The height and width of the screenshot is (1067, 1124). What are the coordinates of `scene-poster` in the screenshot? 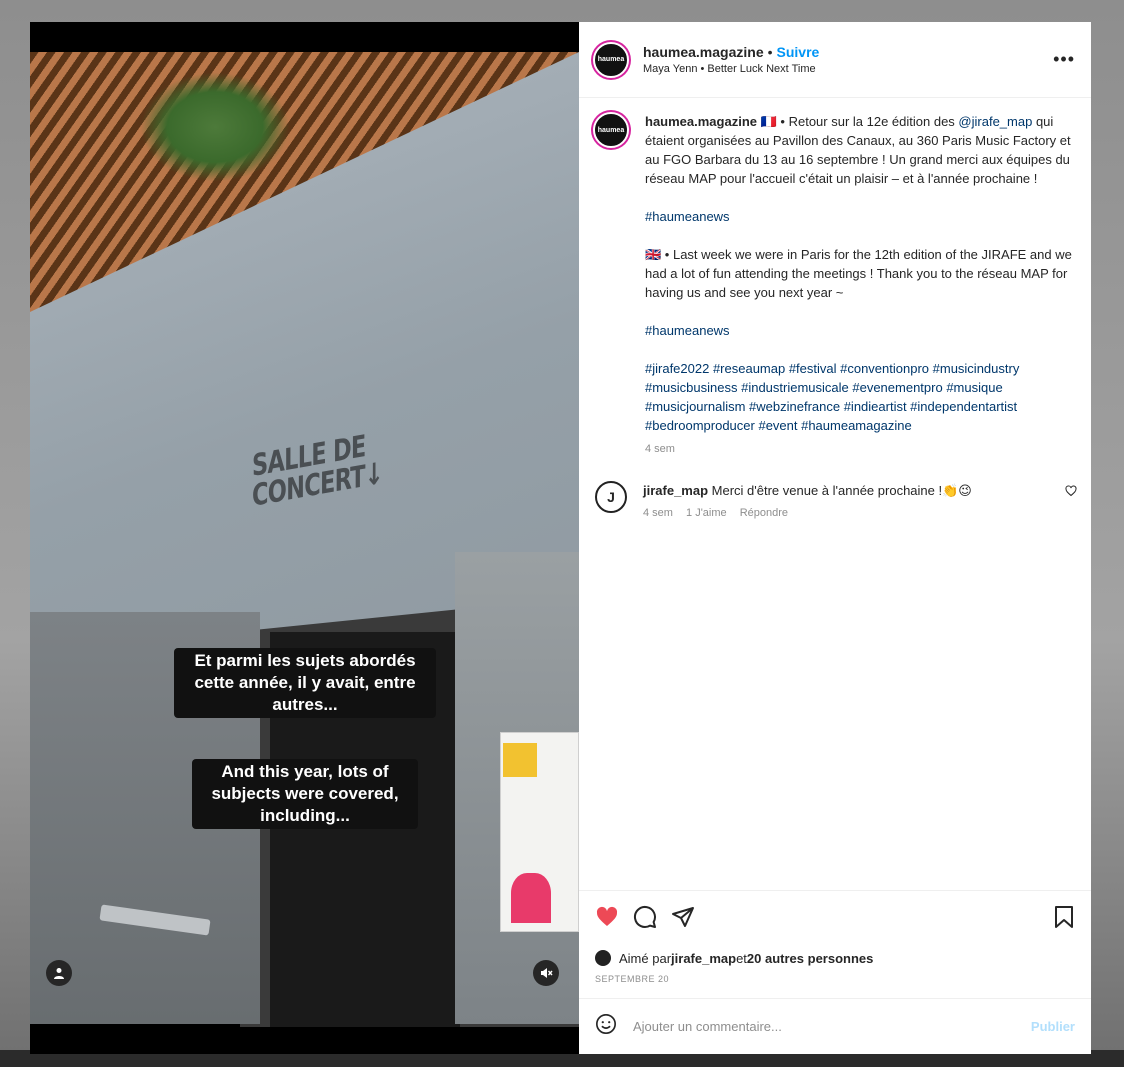 It's located at (539, 832).